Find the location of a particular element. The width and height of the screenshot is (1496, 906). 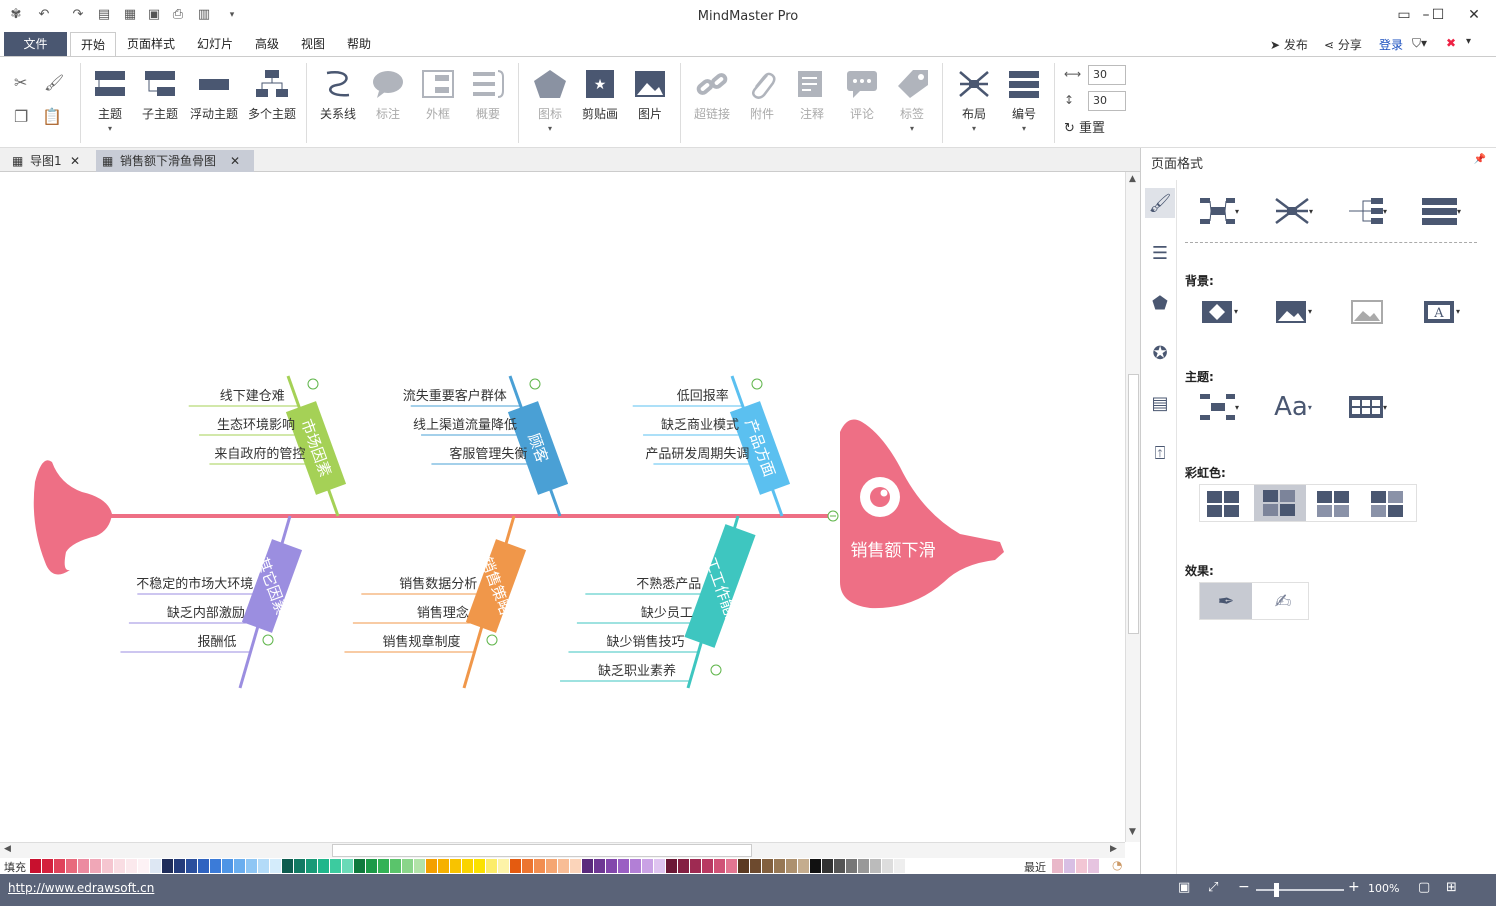

zoom-out-icon: − is located at coordinates (1244, 887).